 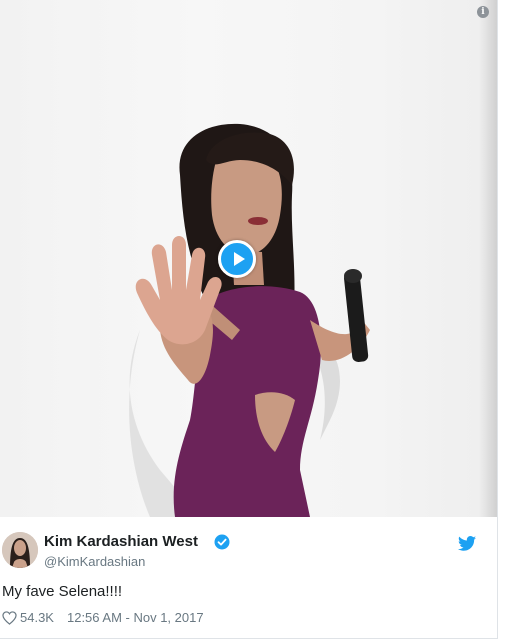 What do you see at coordinates (9, 617) in the screenshot?
I see `heart-icon` at bounding box center [9, 617].